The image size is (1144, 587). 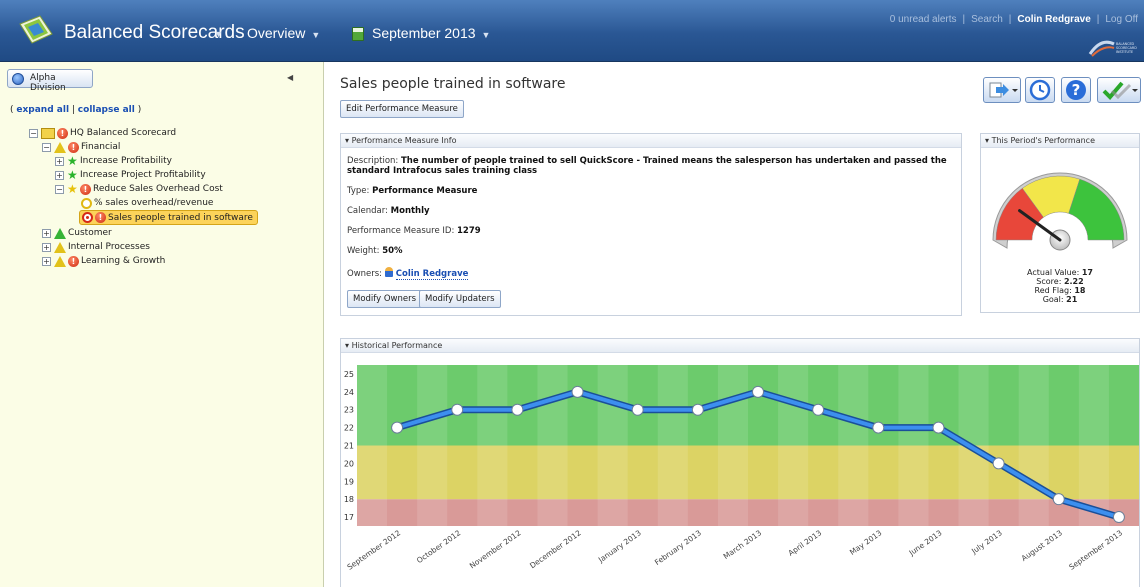 I want to click on tree-node-label: Financial, so click(x=101, y=147).